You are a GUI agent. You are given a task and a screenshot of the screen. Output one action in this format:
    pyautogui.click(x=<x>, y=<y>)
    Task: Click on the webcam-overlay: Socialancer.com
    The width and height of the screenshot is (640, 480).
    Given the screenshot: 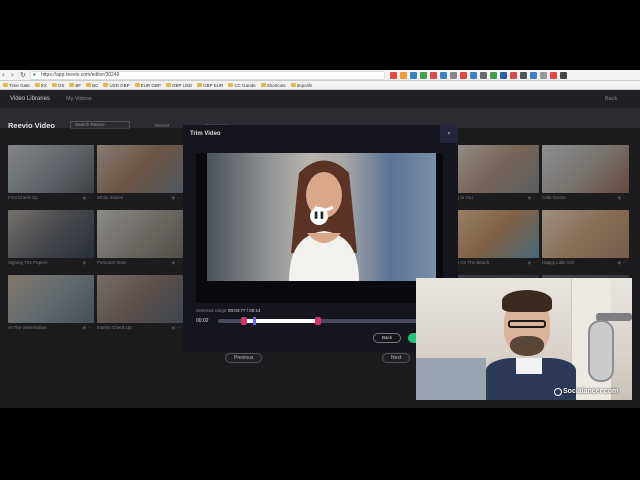 What is the action you would take?
    pyautogui.click(x=524, y=339)
    